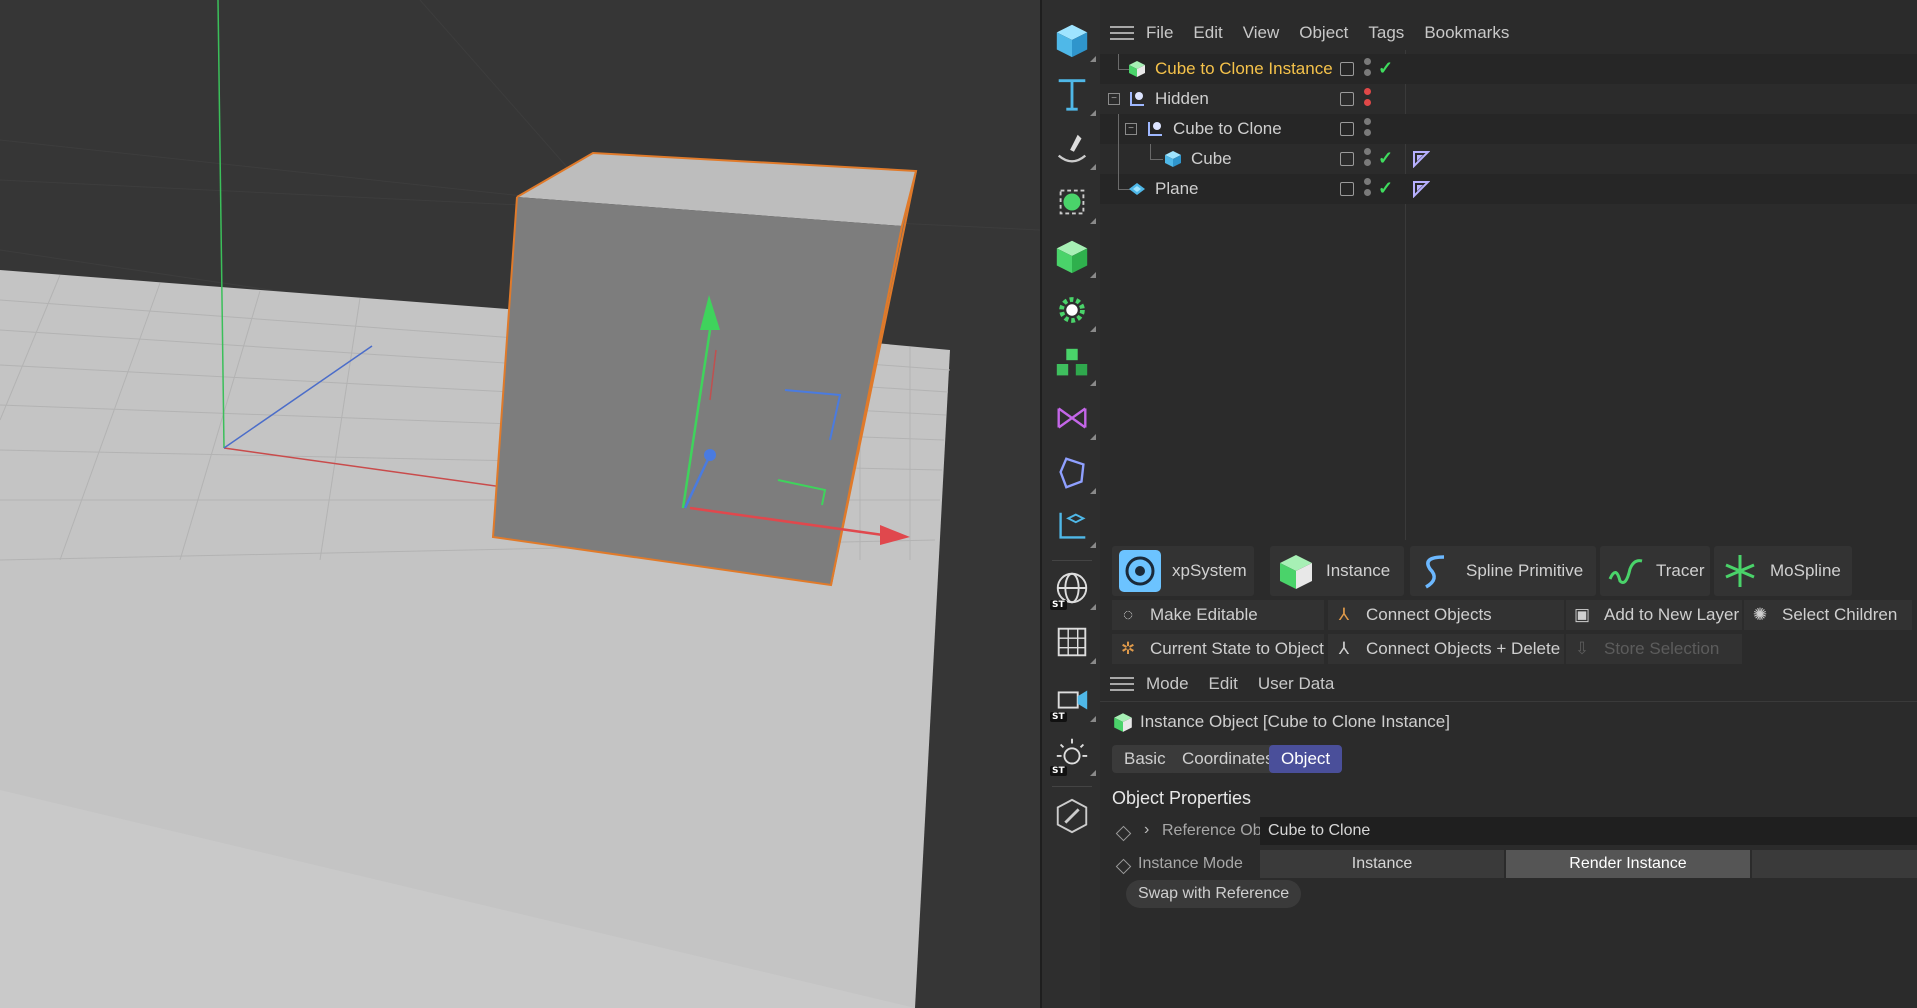  What do you see at coordinates (1073, 364) in the screenshot?
I see `mograph-tool-button` at bounding box center [1073, 364].